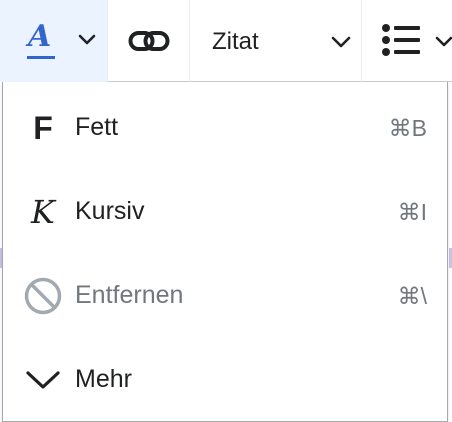 The image size is (452, 422). I want to click on clear-format-icon, so click(43, 296).